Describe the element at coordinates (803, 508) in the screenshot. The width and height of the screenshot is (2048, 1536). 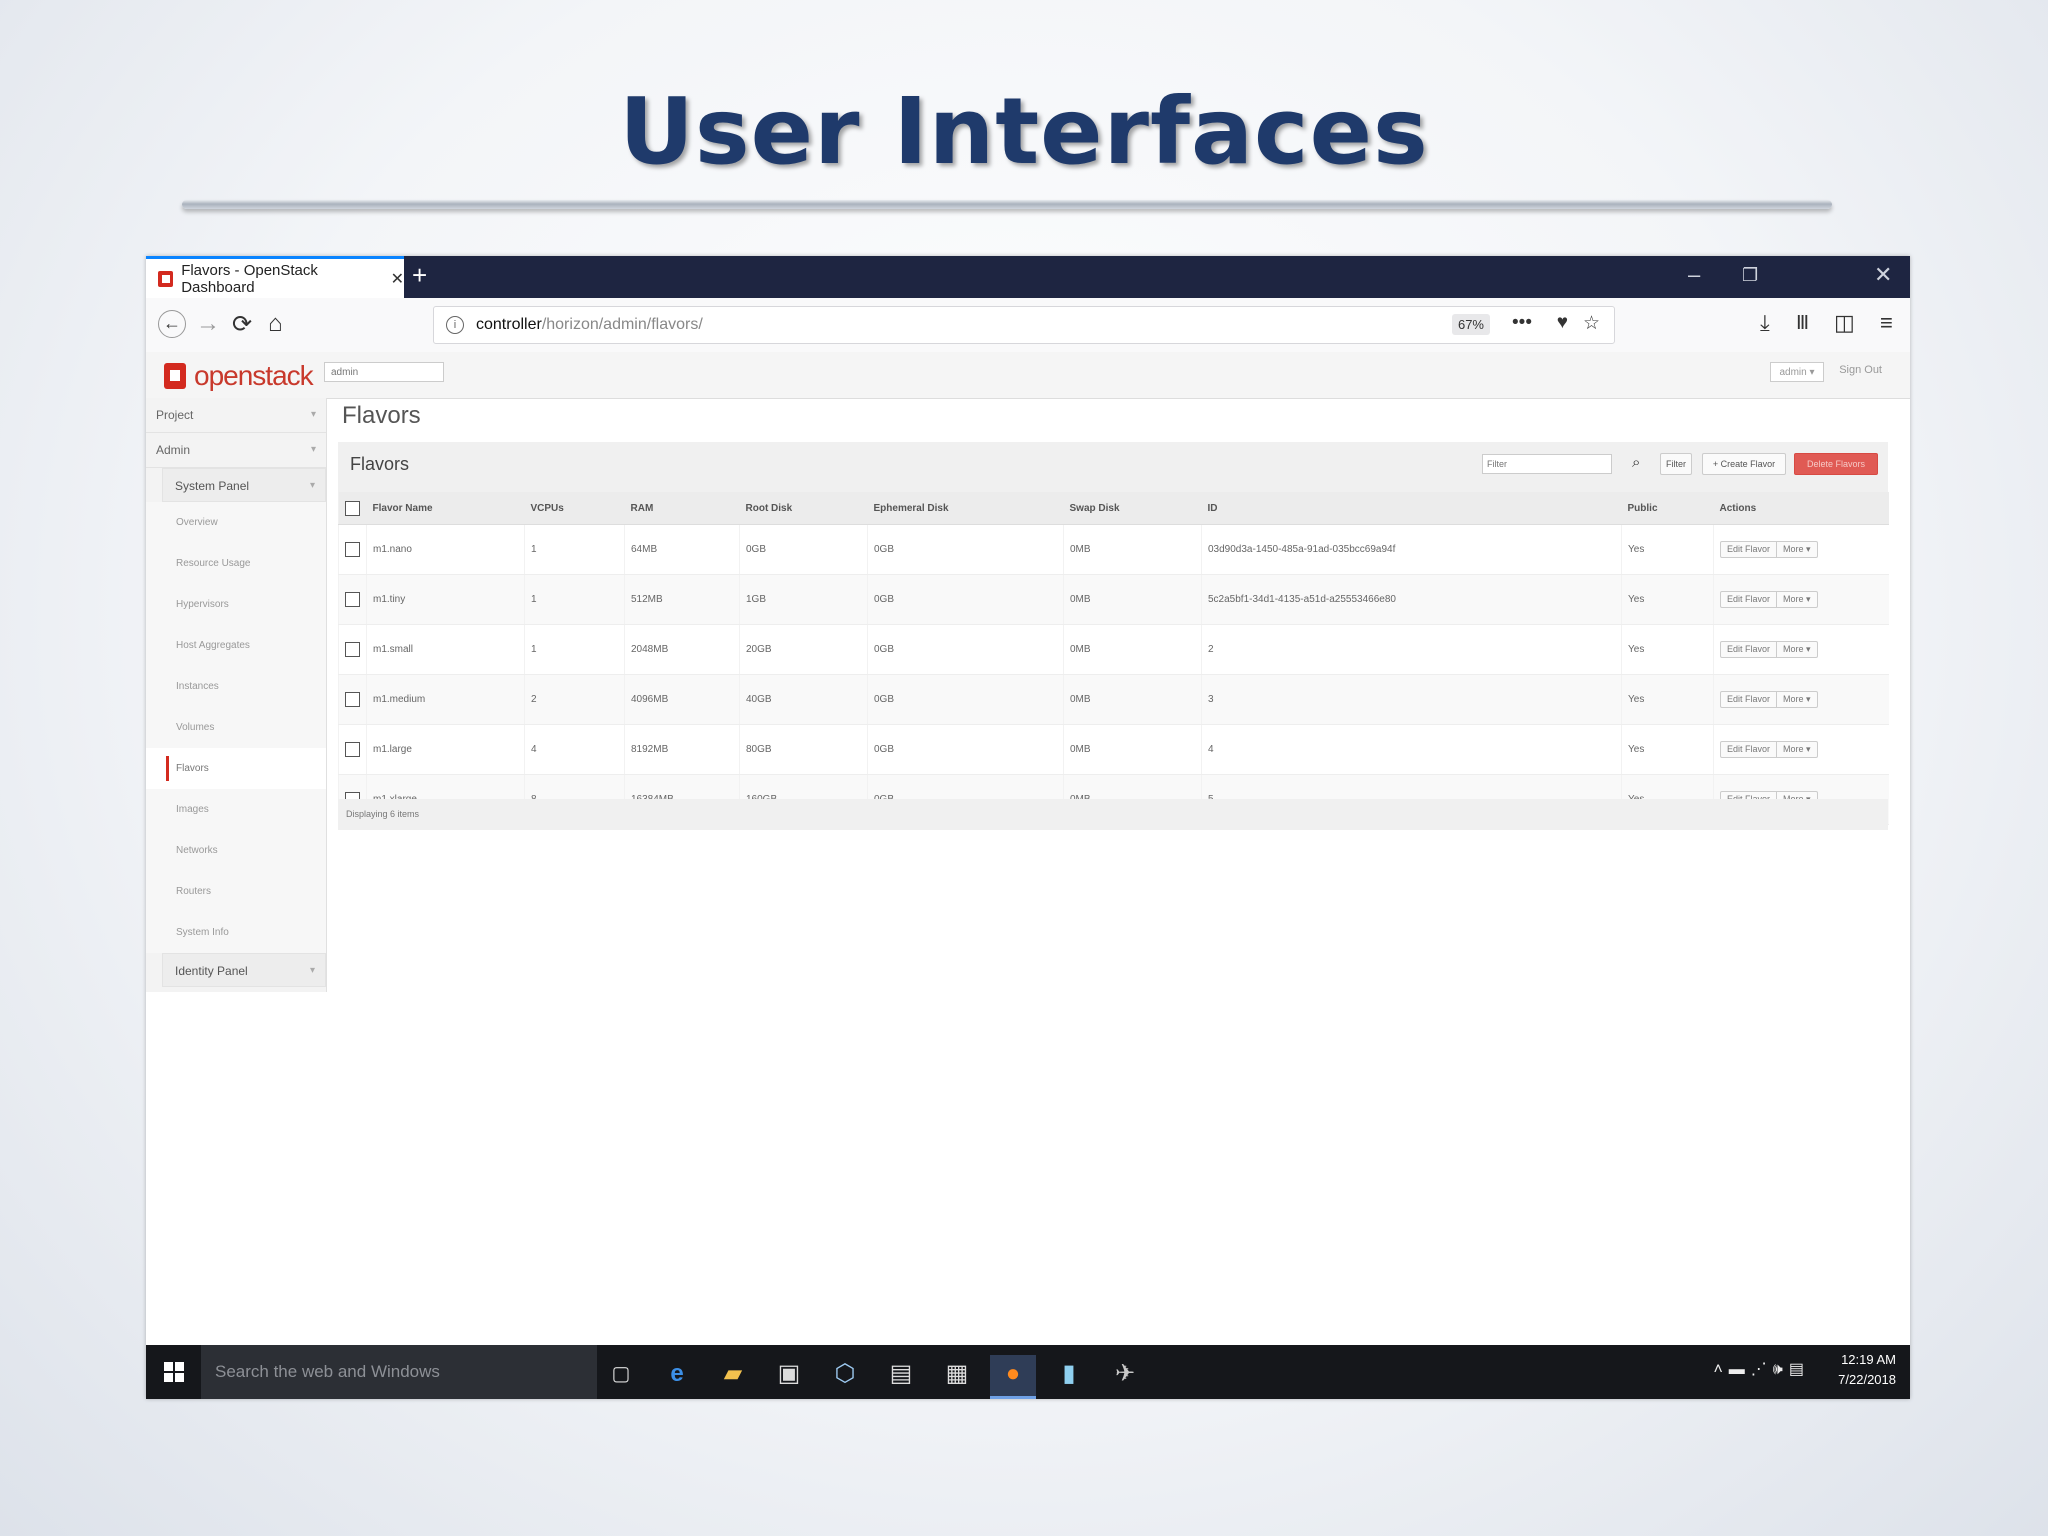
I see `column-header-root-disk: Root Disk` at that location.